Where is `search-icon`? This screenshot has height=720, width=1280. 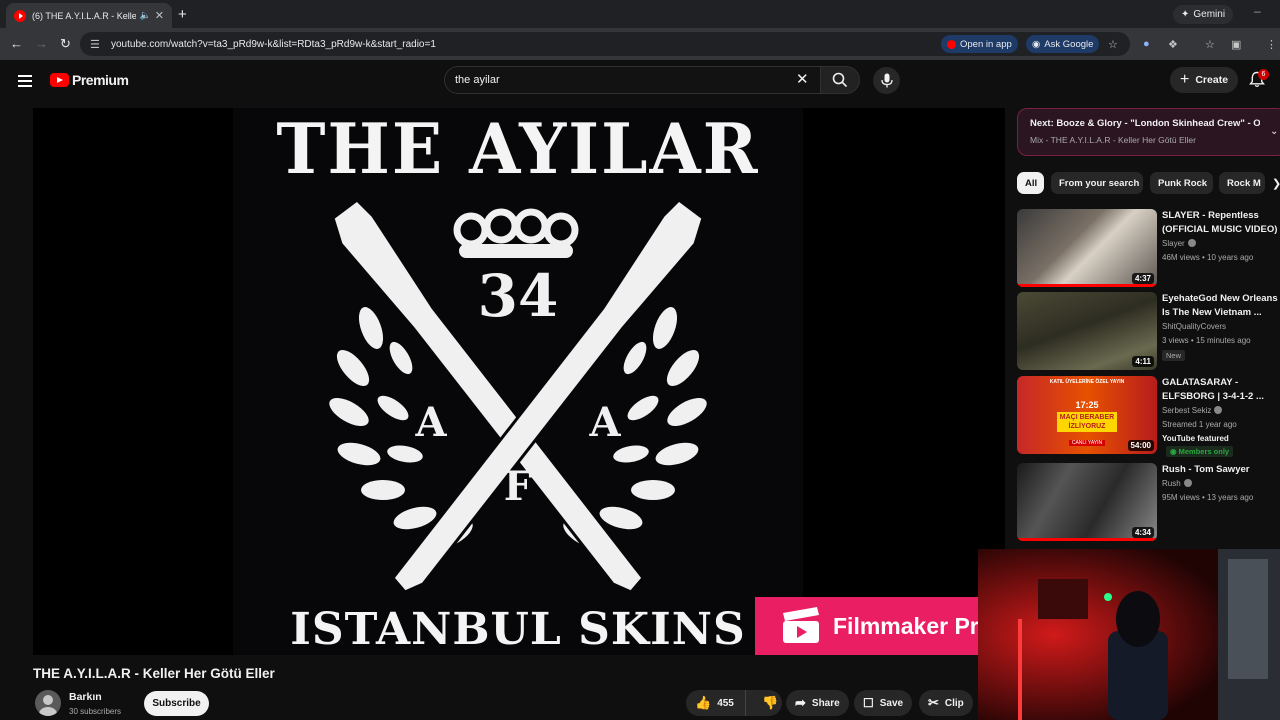
search-icon is located at coordinates (840, 80).